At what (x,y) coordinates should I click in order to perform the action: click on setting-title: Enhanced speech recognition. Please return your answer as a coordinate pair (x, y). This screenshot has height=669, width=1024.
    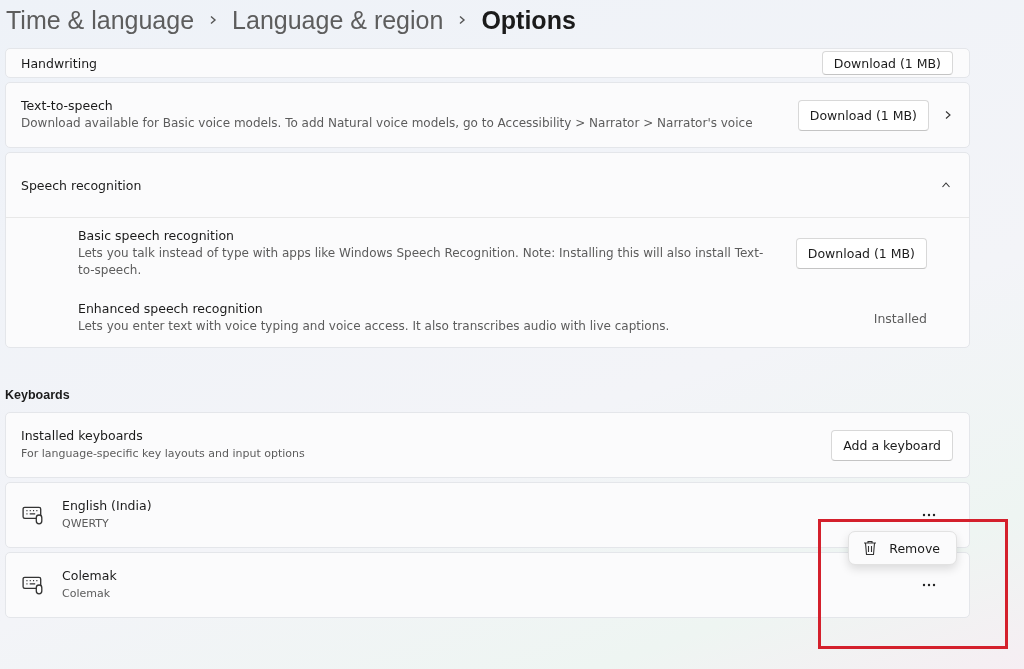
    Looking at the image, I should click on (171, 308).